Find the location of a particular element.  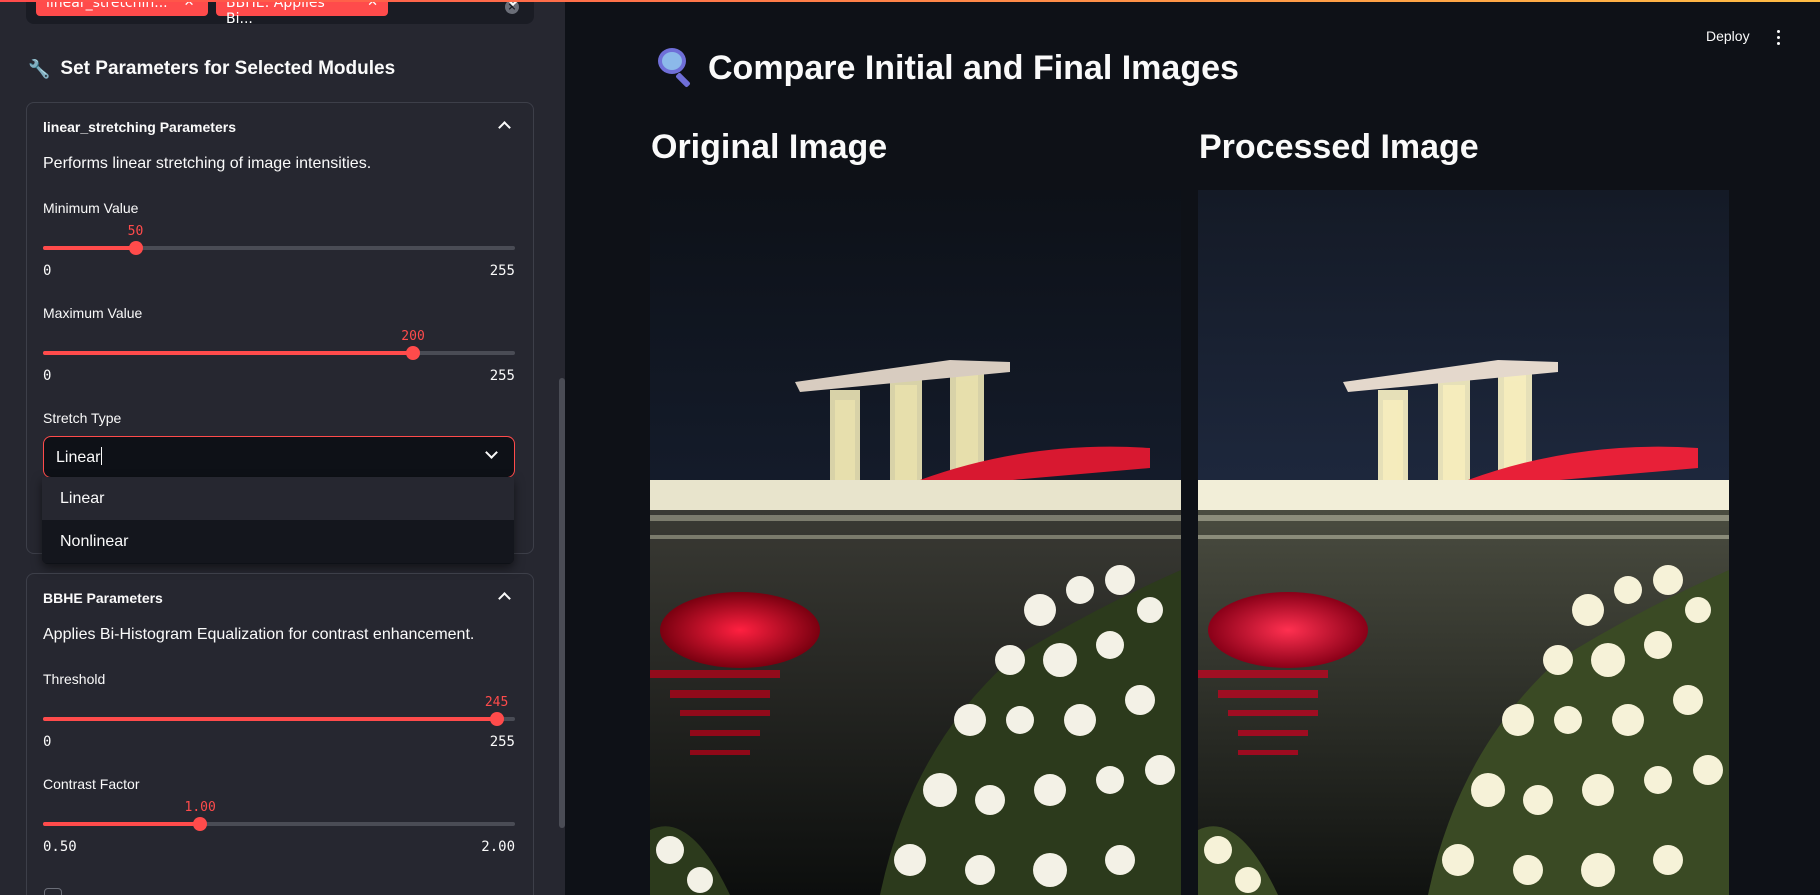

stretch-type-label: Stretch Type is located at coordinates (82, 418).